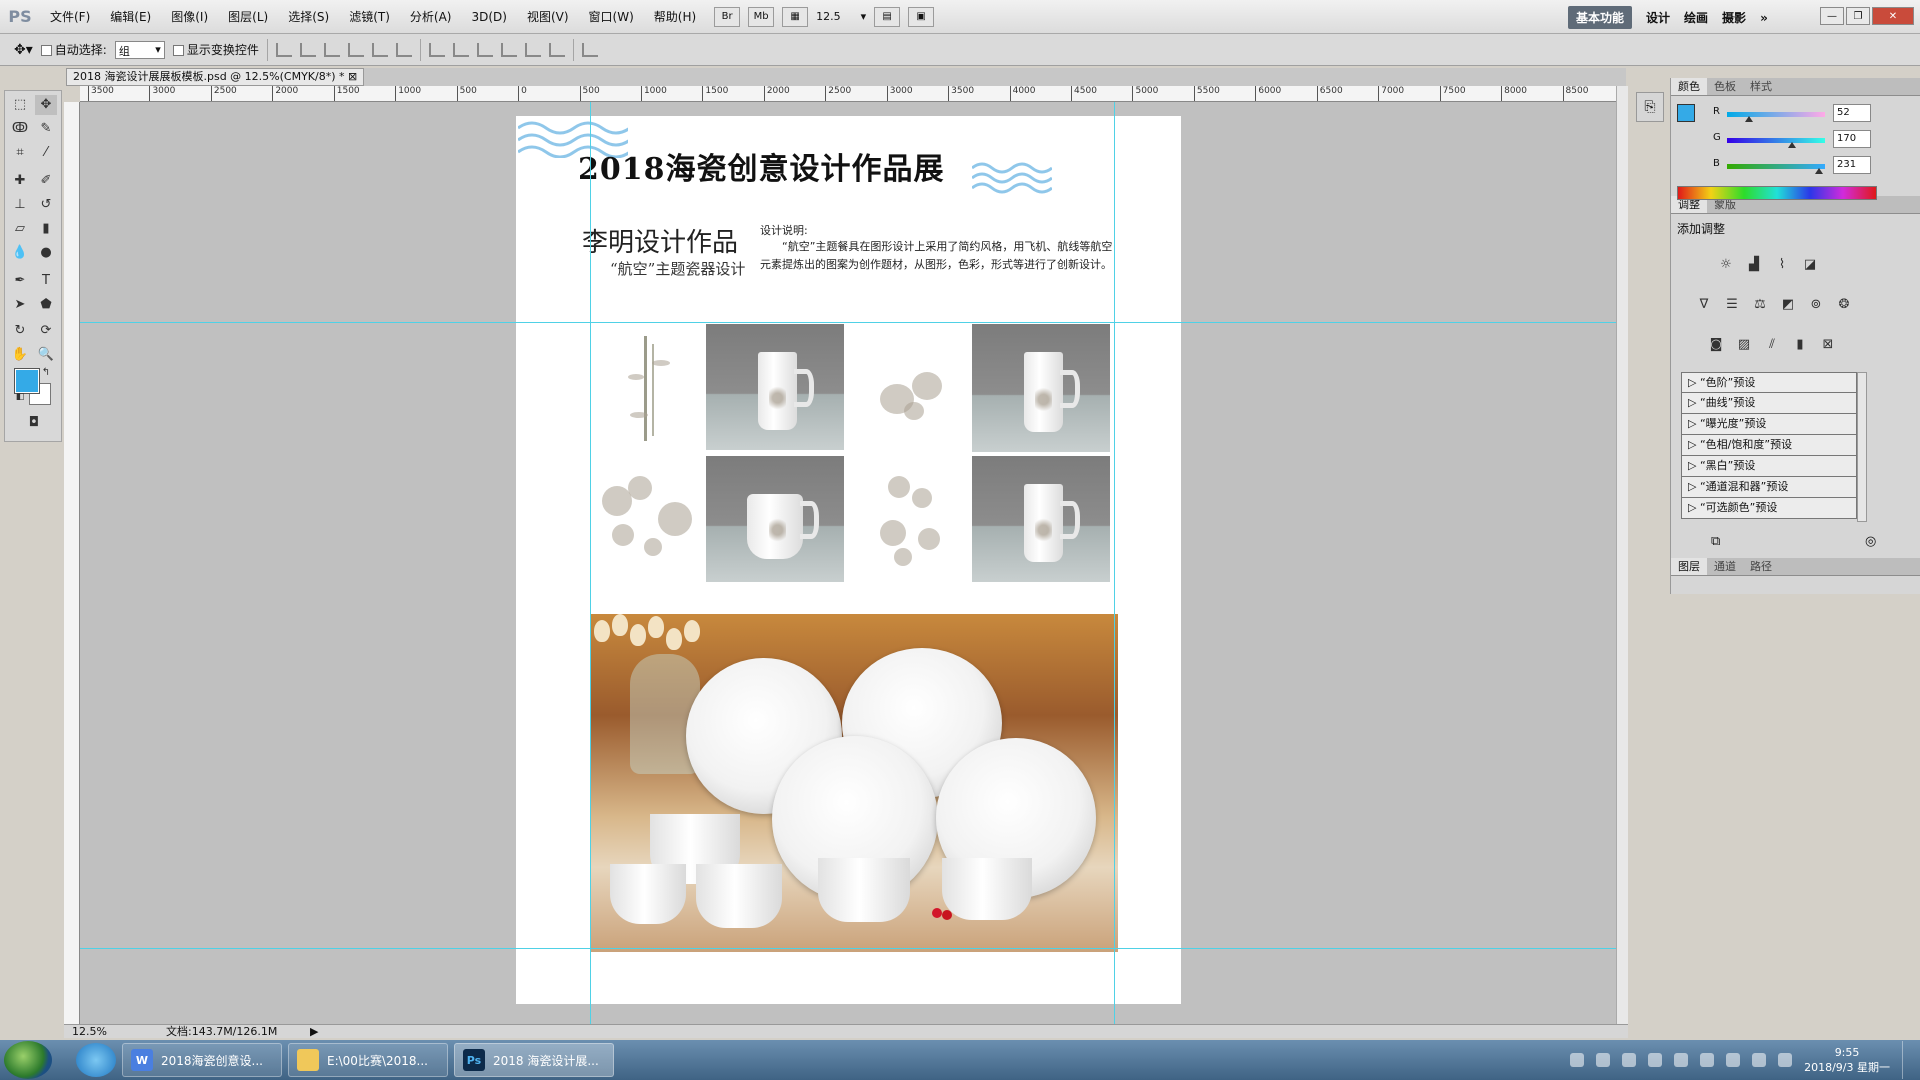  I want to click on ie-browser-icon, so click(96, 1060).